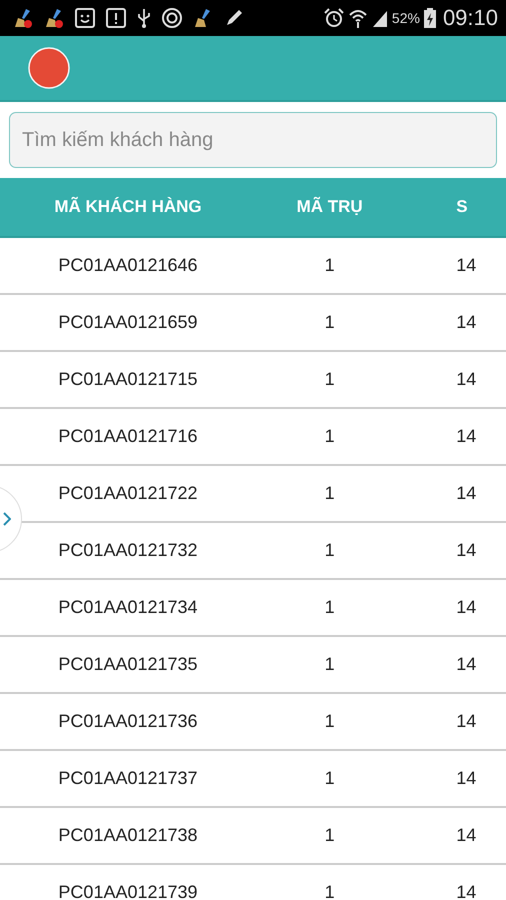  Describe the element at coordinates (253, 140) in the screenshot. I see `search-field: Tìm kiếm khách hàng` at that location.